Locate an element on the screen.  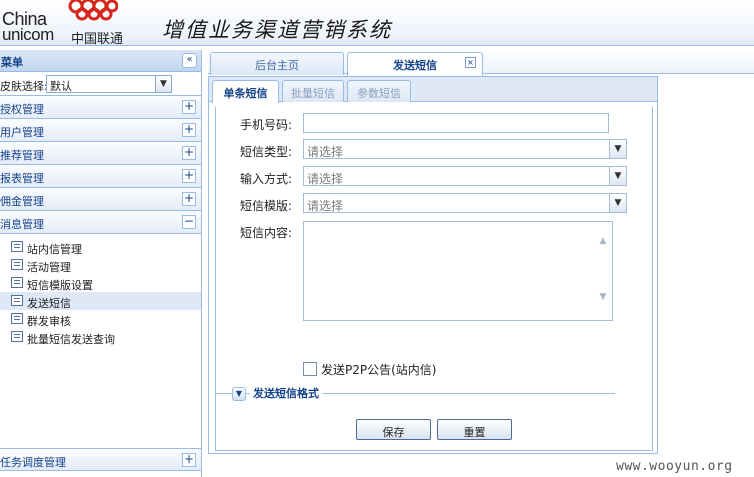
menu-title: 菜单 is located at coordinates (12, 62).